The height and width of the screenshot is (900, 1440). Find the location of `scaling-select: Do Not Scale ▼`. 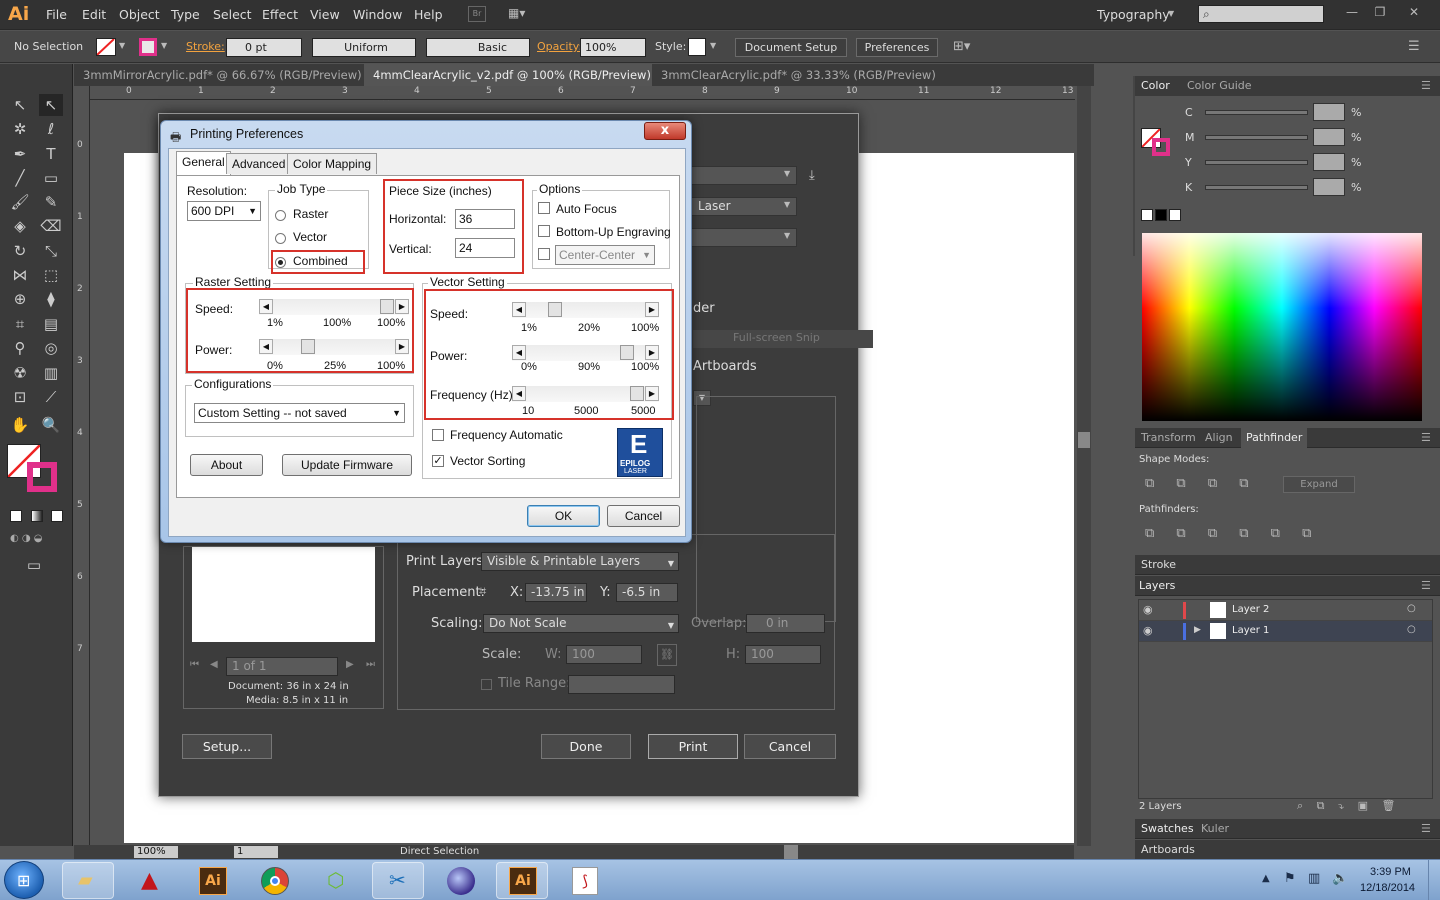

scaling-select: Do Not Scale ▼ is located at coordinates (581, 623).